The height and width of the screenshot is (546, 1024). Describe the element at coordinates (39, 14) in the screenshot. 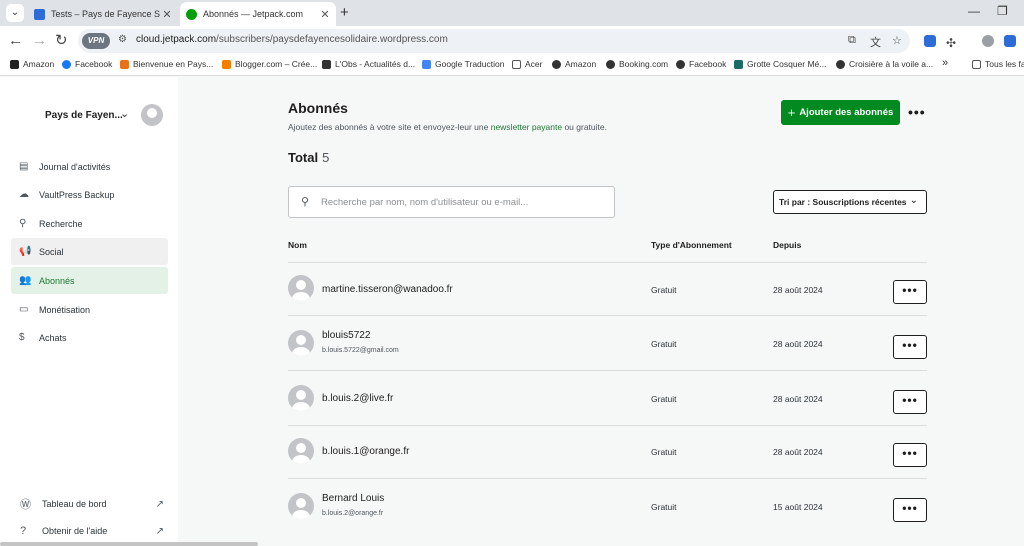

I see `tab-favicon-icon` at that location.